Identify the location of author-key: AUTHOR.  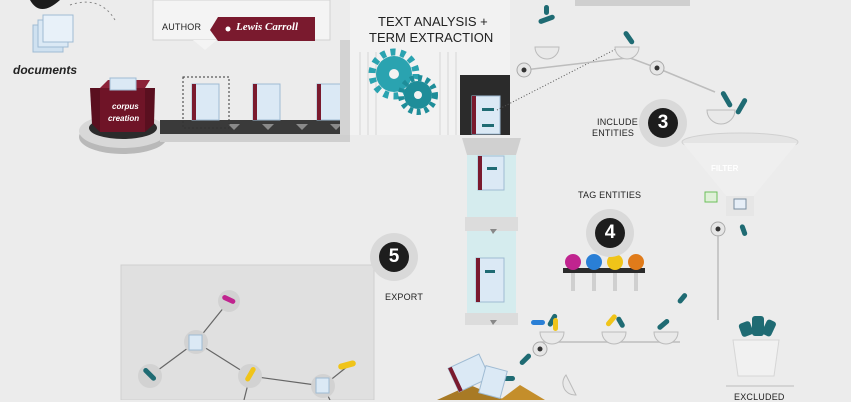
(182, 27).